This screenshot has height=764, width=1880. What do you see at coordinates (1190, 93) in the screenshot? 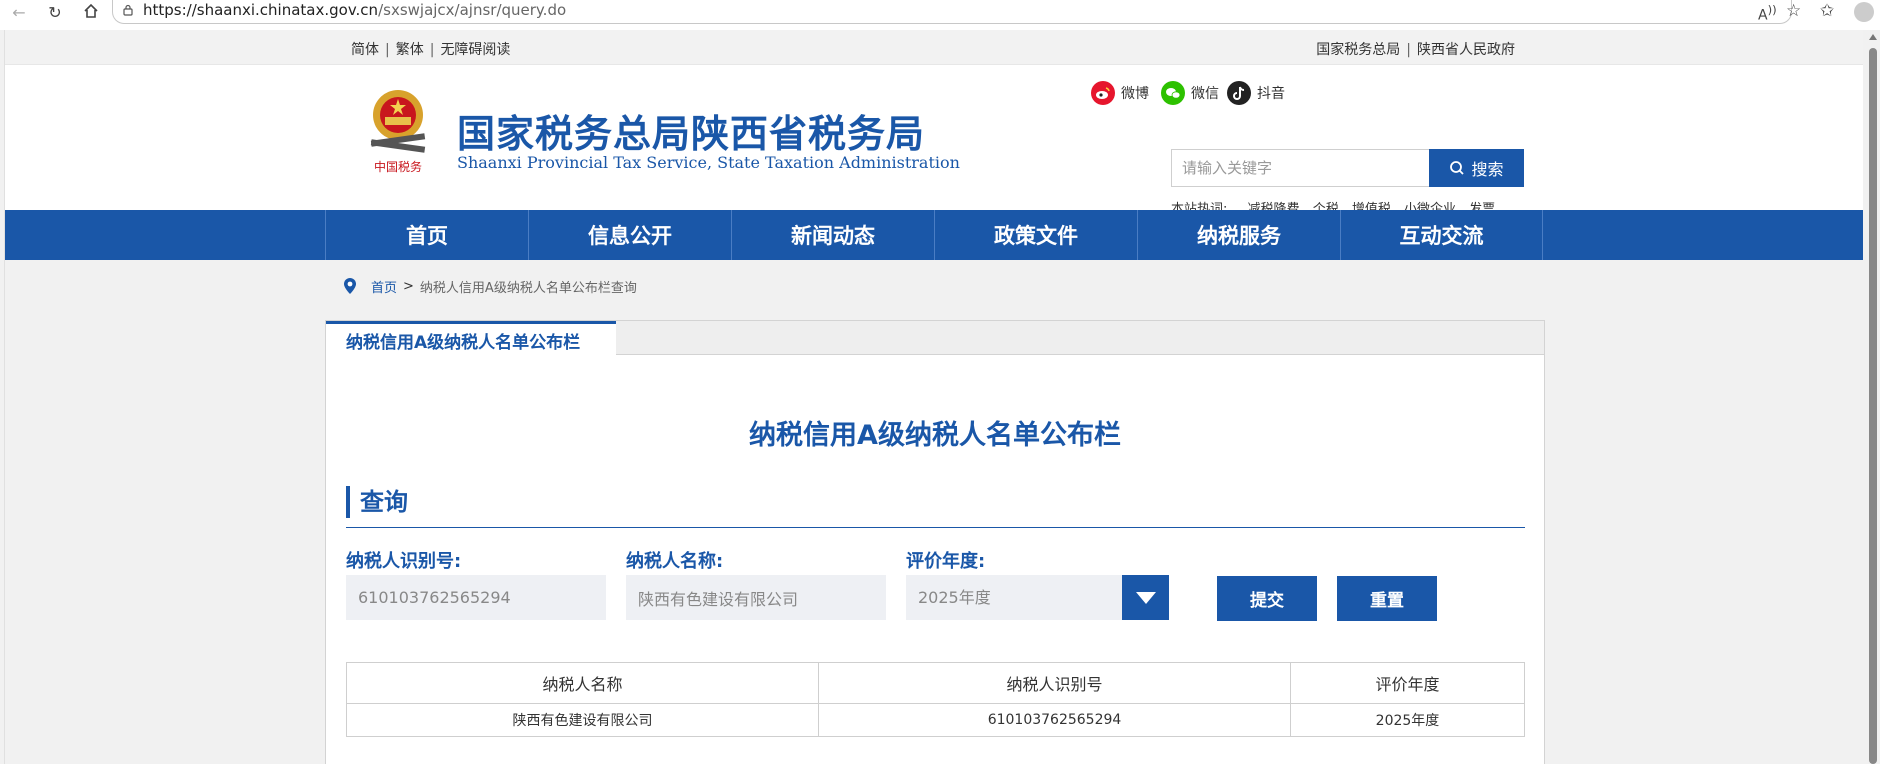
I see `wechat-link: 微信` at bounding box center [1190, 93].